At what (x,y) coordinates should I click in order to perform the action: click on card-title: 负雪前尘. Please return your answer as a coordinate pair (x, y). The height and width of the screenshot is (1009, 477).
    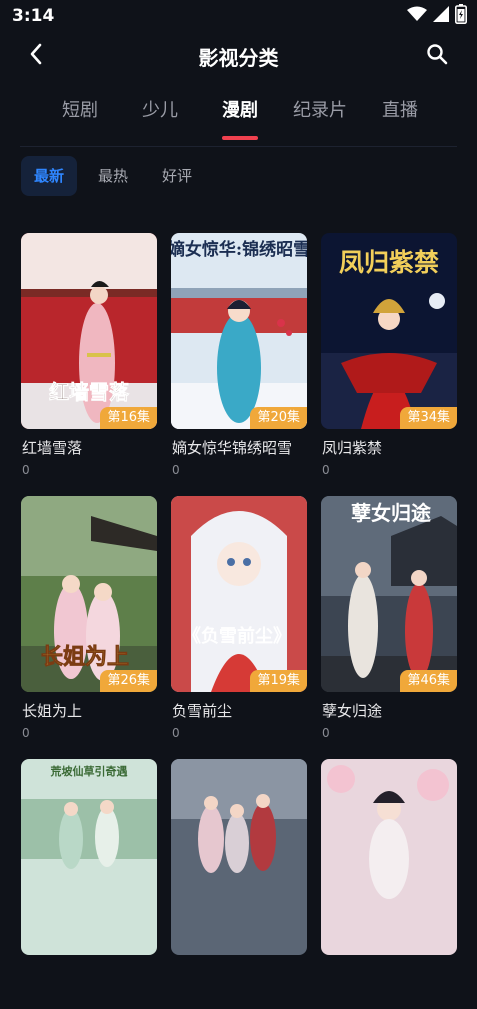
    Looking at the image, I should click on (202, 711).